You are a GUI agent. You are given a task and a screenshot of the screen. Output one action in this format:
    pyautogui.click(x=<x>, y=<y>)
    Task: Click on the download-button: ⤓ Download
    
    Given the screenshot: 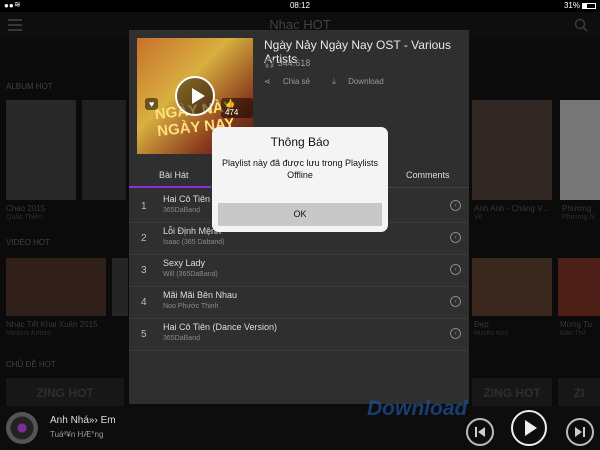 What is the action you would take?
    pyautogui.click(x=362, y=81)
    